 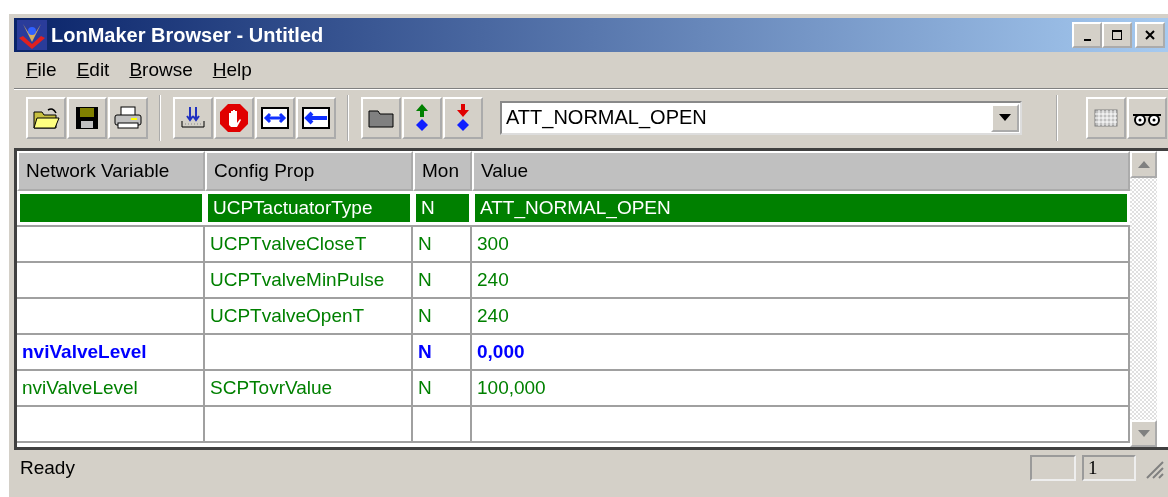 I want to click on table-cell: ATT_NORMAL_OPEN, so click(x=801, y=208).